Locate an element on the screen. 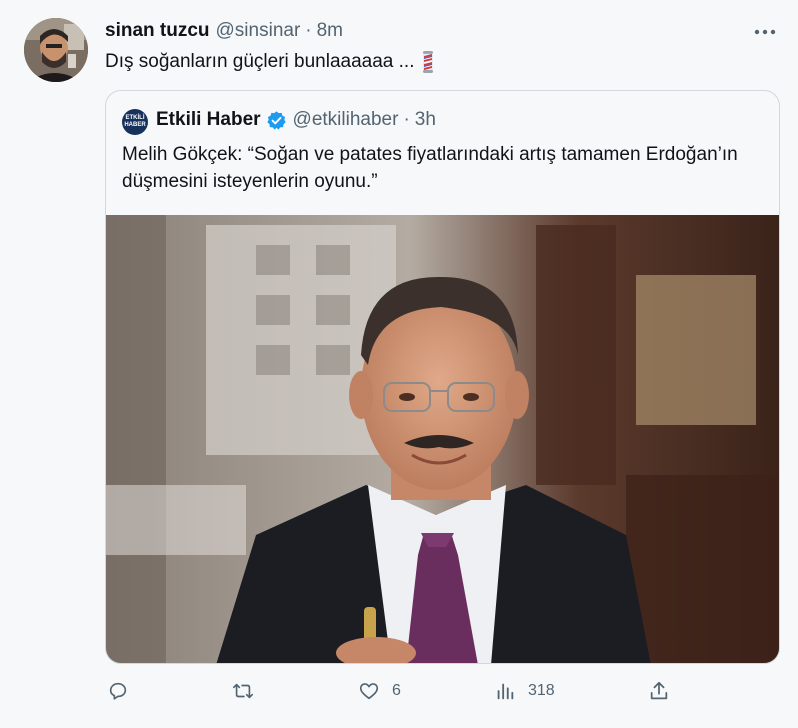 The height and width of the screenshot is (728, 798). author-avatar is located at coordinates (56, 50).